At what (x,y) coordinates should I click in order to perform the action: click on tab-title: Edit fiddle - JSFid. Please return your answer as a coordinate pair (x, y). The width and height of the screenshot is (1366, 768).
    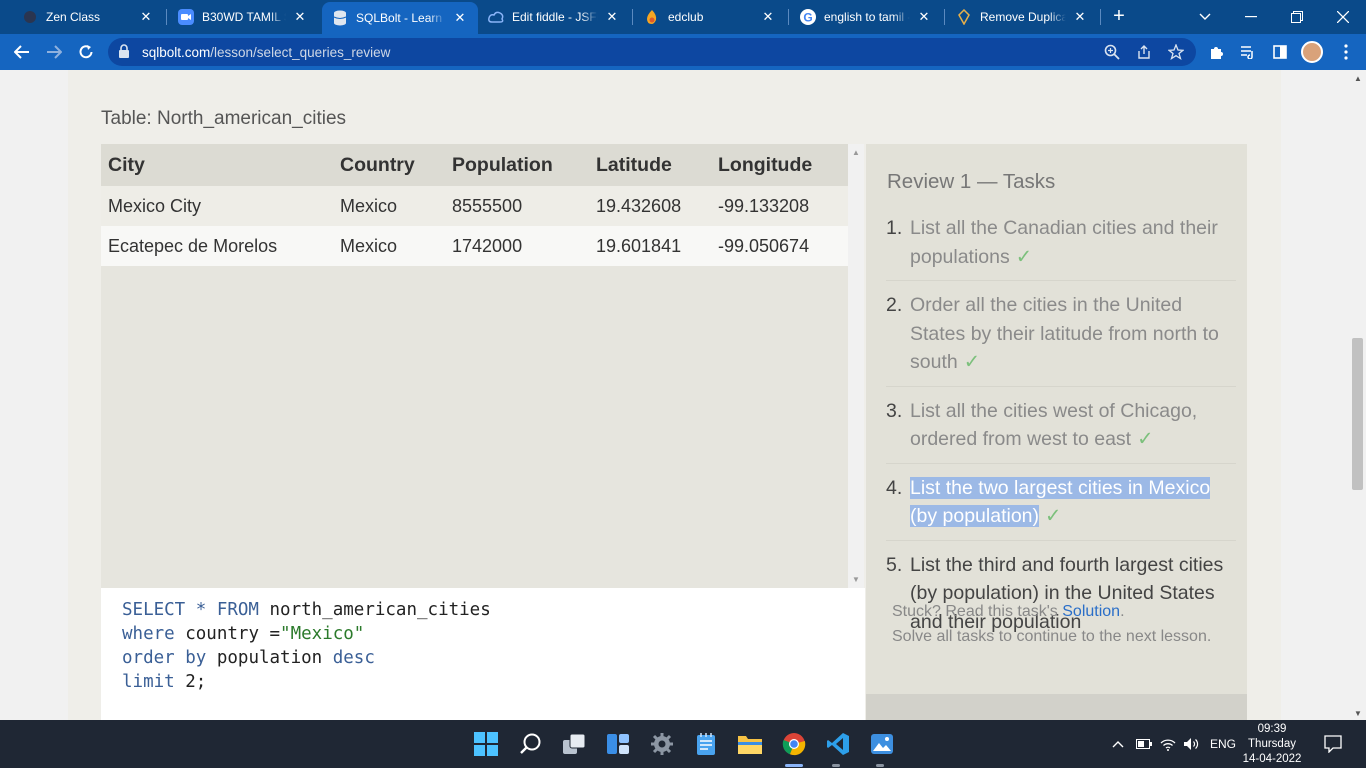
    Looking at the image, I should click on (555, 17).